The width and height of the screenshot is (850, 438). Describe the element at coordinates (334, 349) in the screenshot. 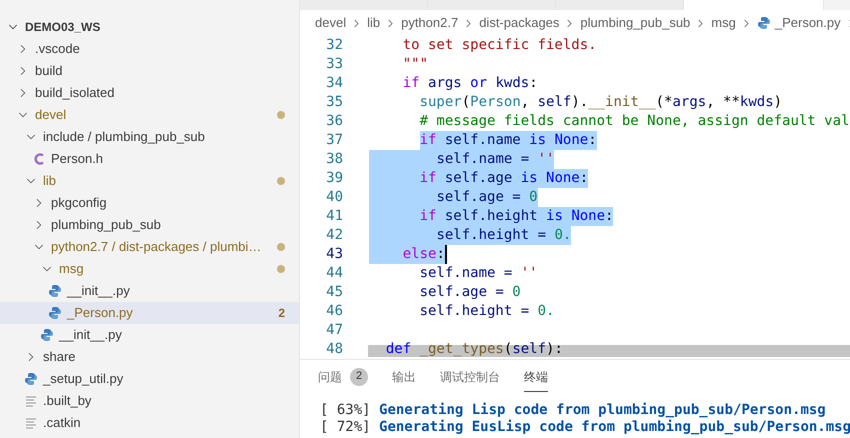

I see `line-number: 48` at that location.